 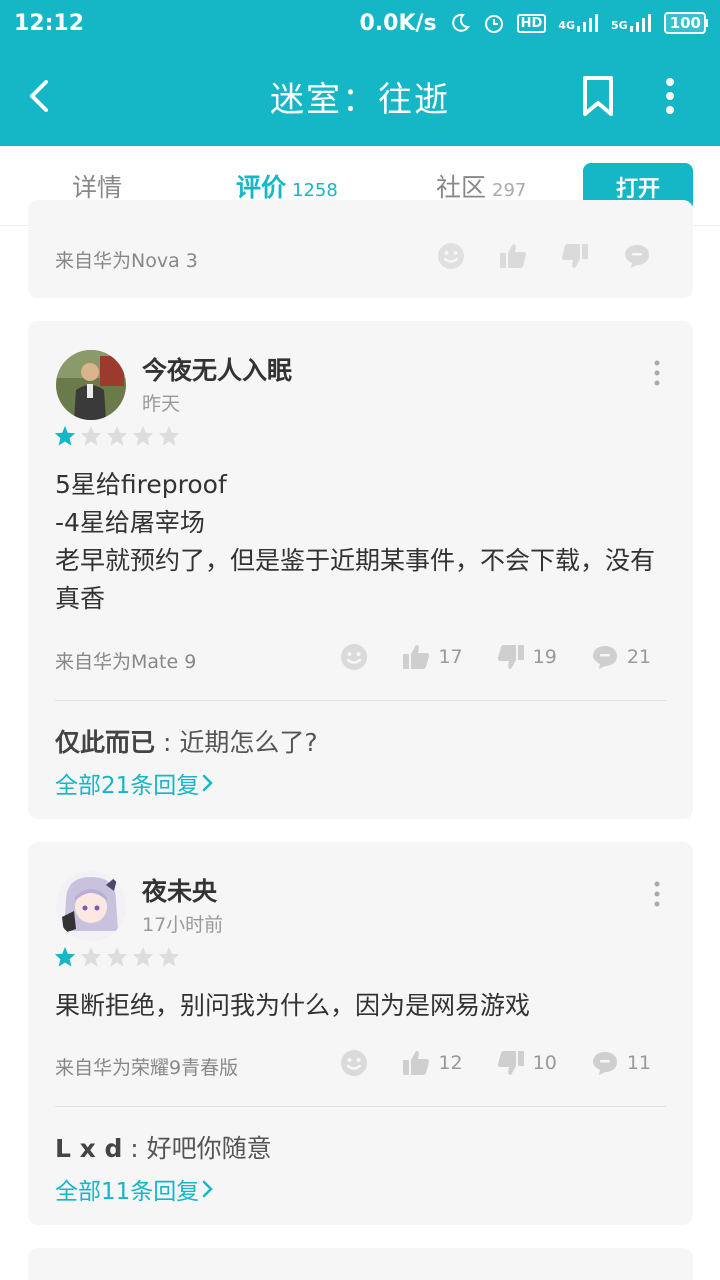 What do you see at coordinates (89, 1148) in the screenshot?
I see `reply-username: L x d` at bounding box center [89, 1148].